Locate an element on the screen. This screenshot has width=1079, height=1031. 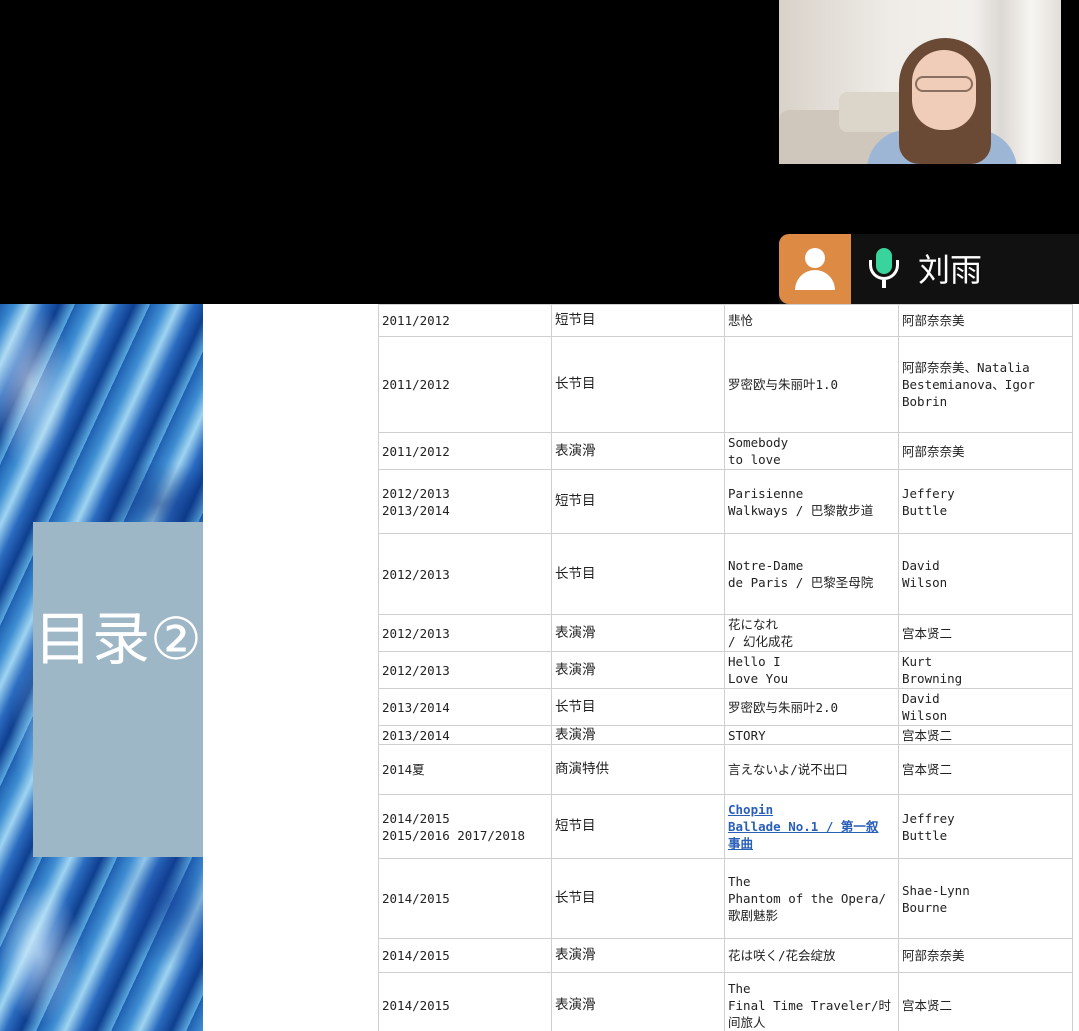
participant-glasses is located at coordinates (944, 84).